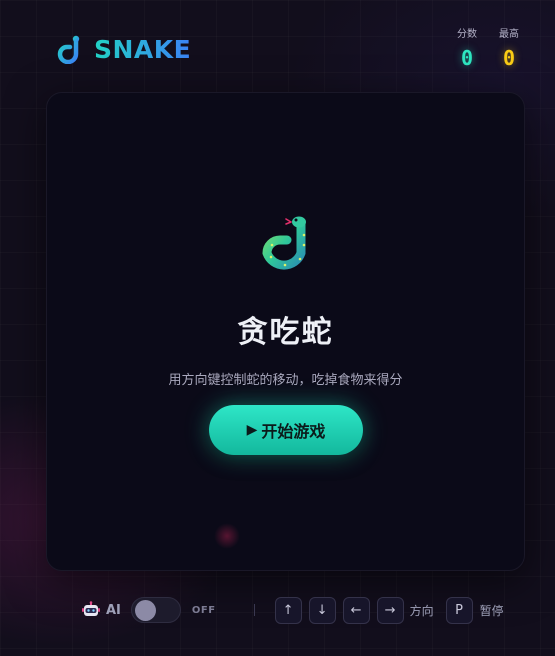 The image size is (555, 656). I want to click on play-icon: ▶, so click(252, 430).